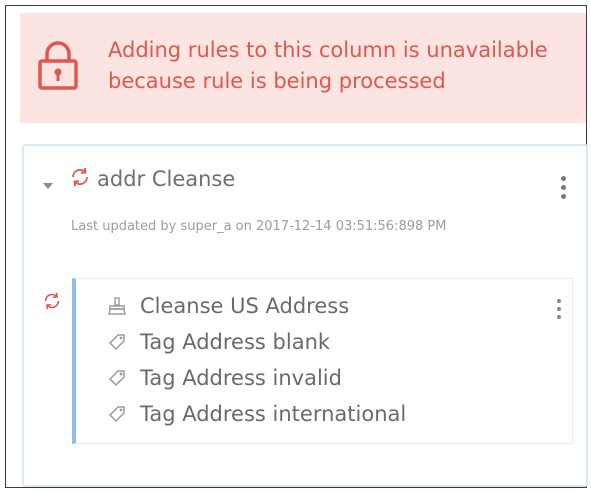  Describe the element at coordinates (273, 414) in the screenshot. I see `subrule-label: Tag Address international` at that location.